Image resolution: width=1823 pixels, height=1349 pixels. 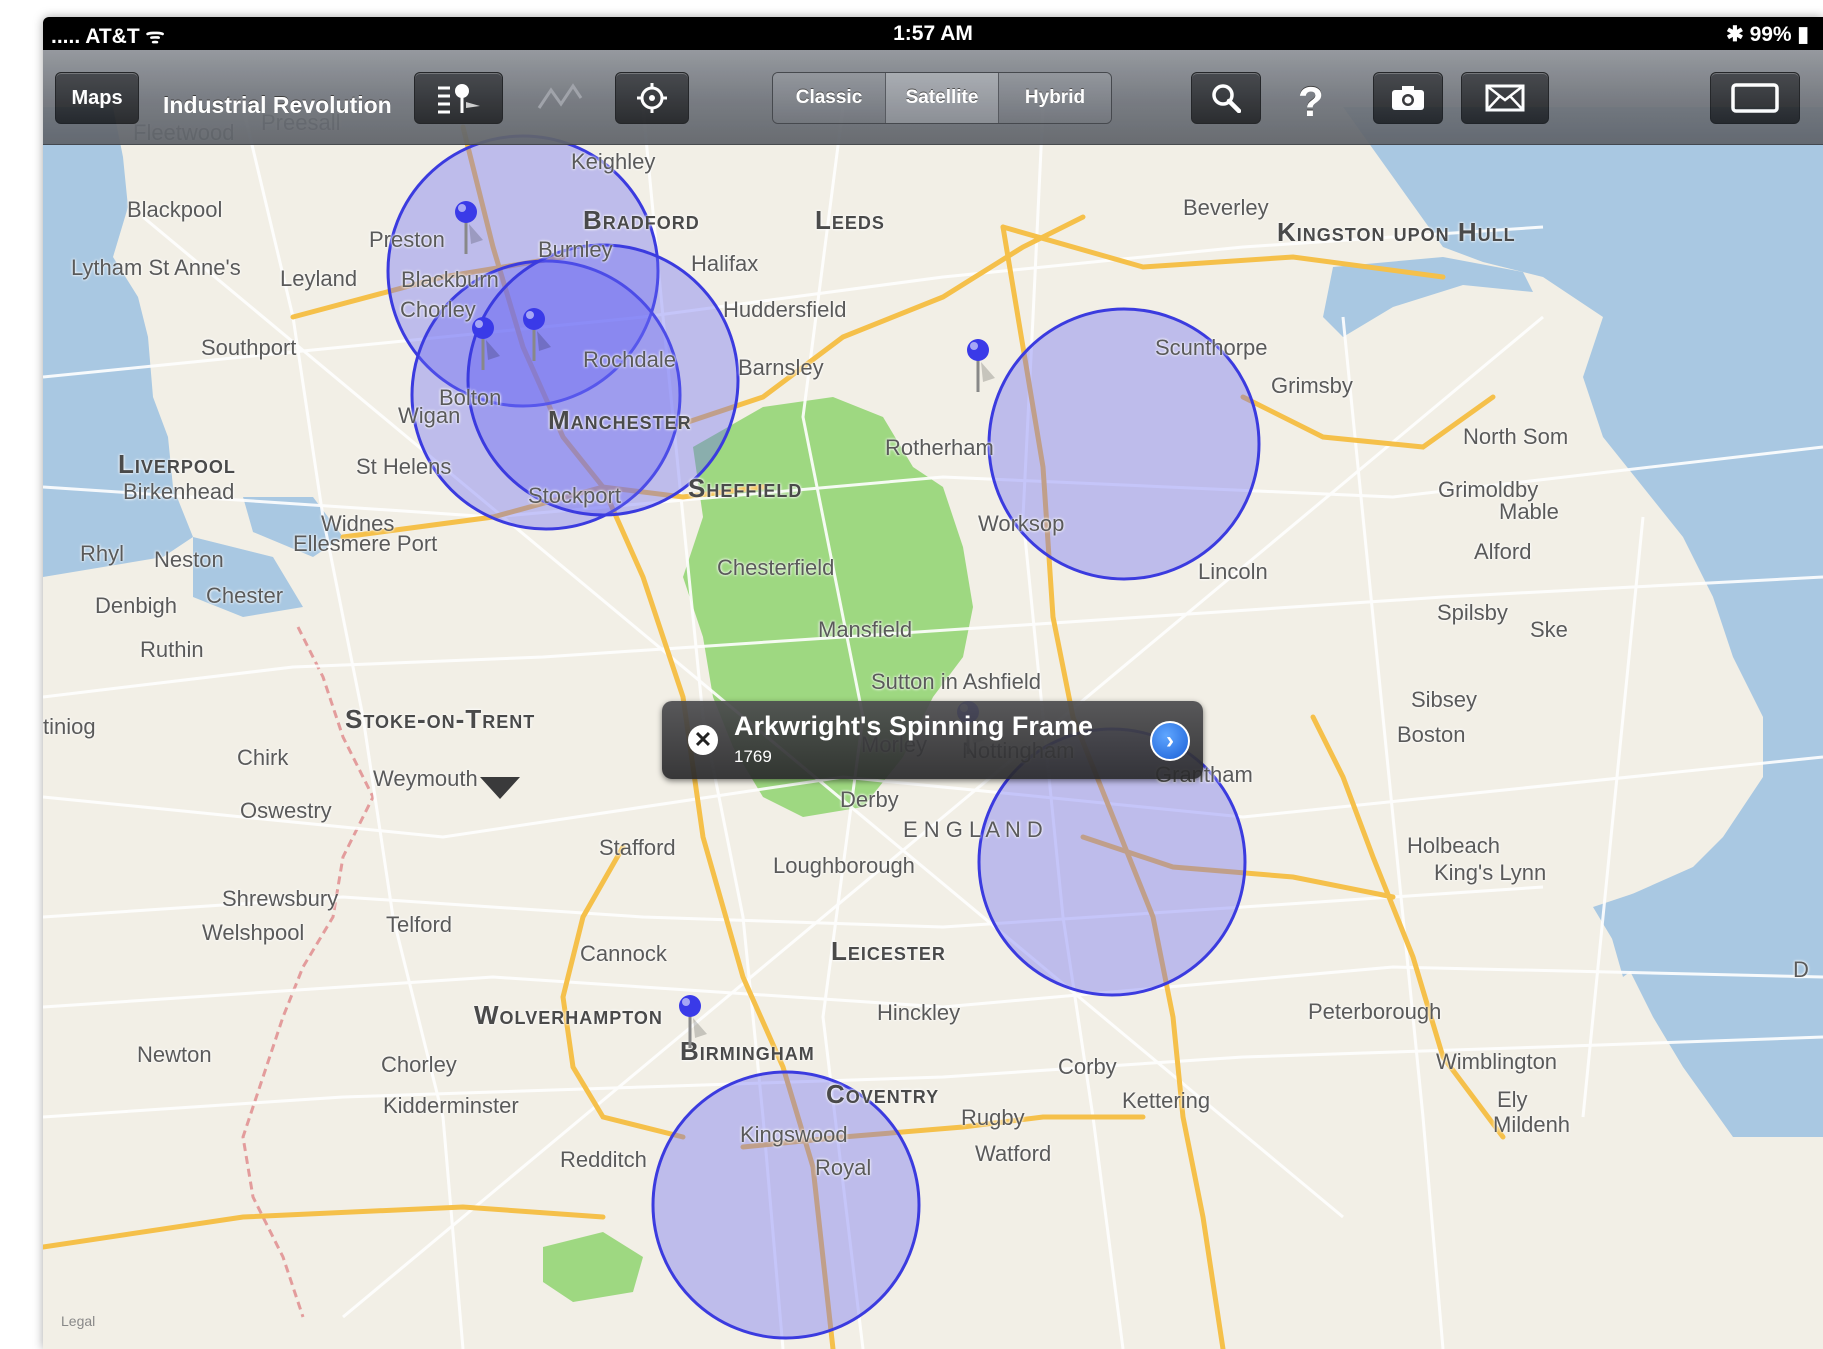 I want to click on map-label: Barnsley, so click(x=781, y=367).